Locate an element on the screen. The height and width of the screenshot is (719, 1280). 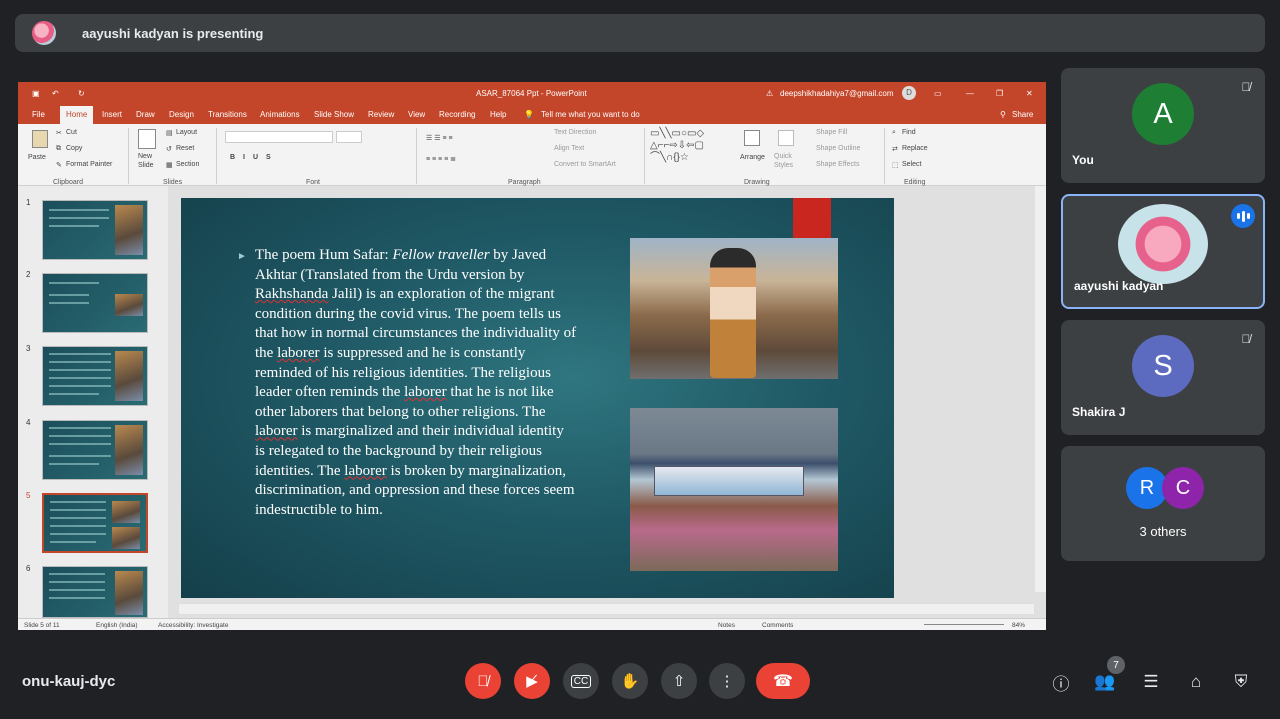
align-icons: ≡ ≡ ≡ ≡ ≣ is located at coordinates (441, 159).